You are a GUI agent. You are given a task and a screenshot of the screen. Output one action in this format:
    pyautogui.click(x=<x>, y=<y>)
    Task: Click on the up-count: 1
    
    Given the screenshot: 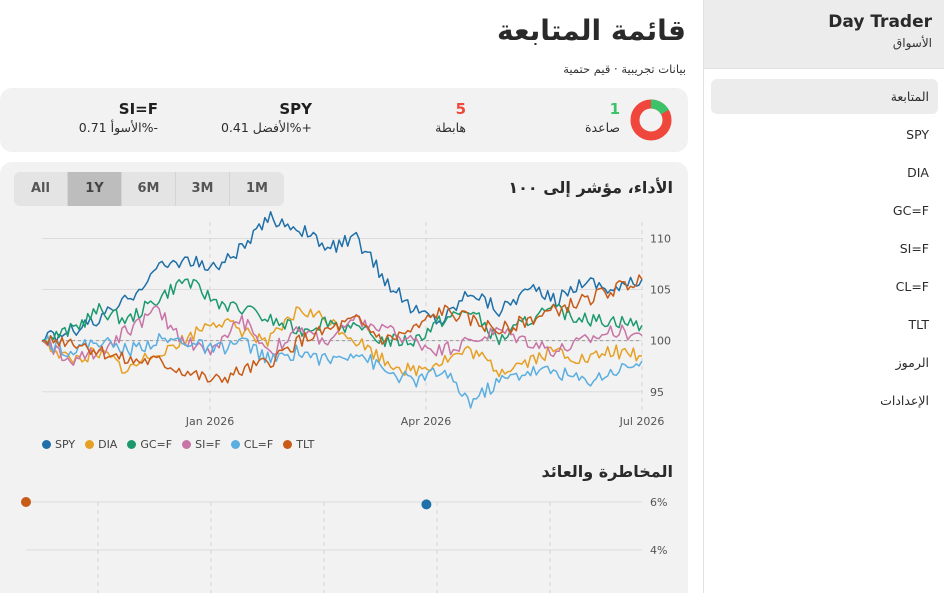 What is the action you would take?
    pyautogui.click(x=614, y=109)
    